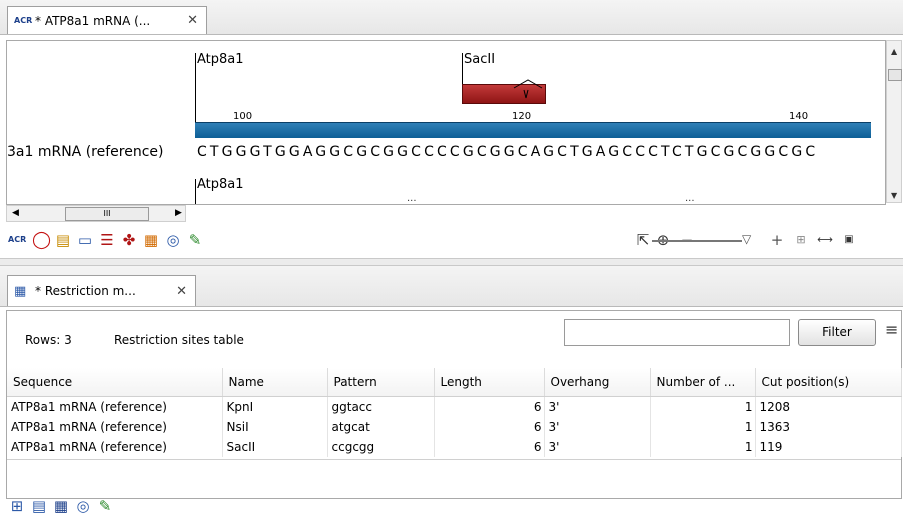 The width and height of the screenshot is (903, 520). I want to click on ruler-tick-100: 100, so click(243, 116).